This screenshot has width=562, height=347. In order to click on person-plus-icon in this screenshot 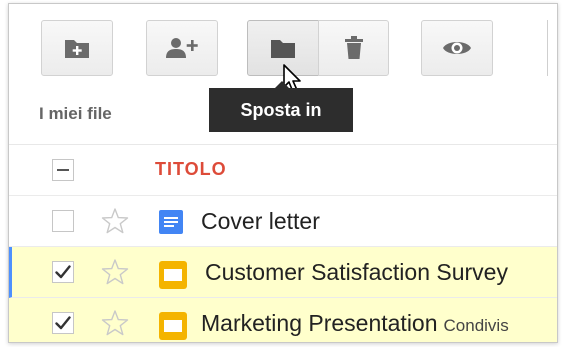, I will do `click(182, 48)`.